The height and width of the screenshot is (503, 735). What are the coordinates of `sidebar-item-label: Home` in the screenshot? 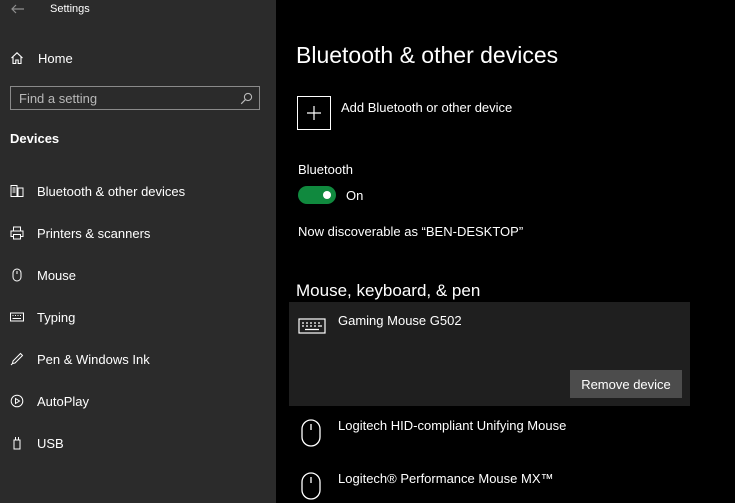 It's located at (55, 58).